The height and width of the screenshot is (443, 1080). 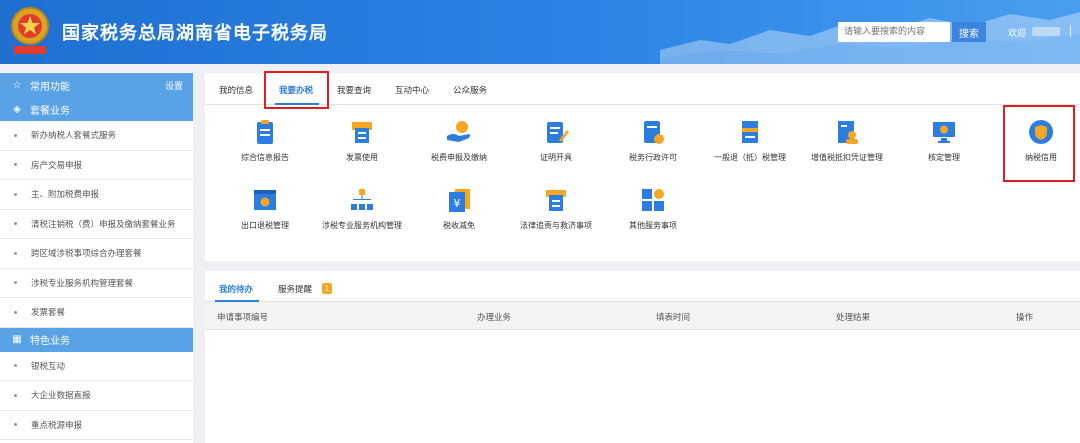 I want to click on star-icon: ☆, so click(x=17, y=85).